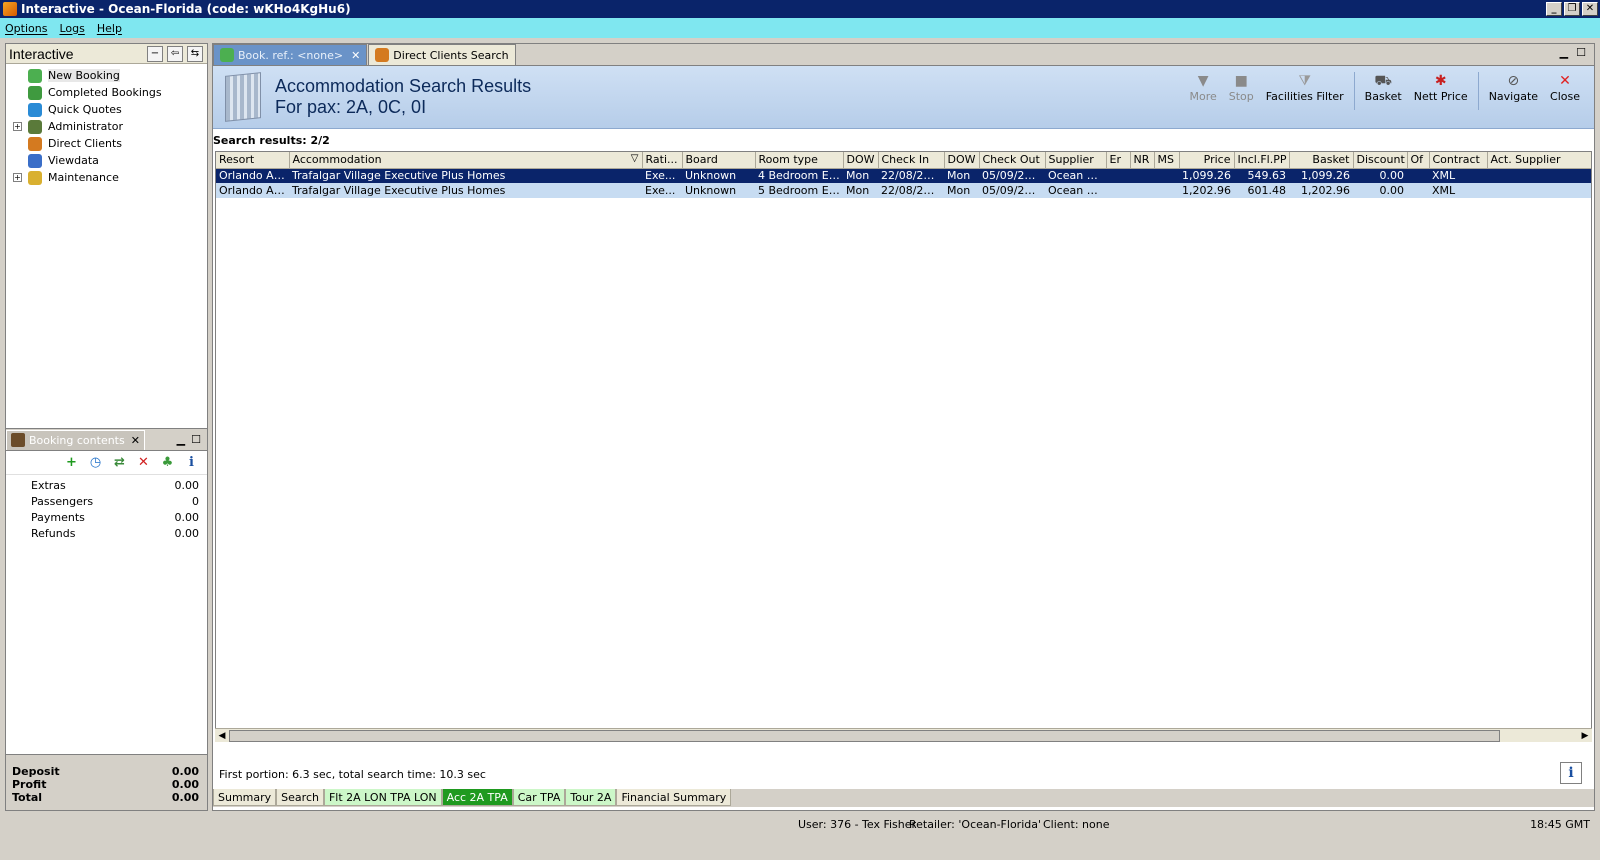 The width and height of the screenshot is (1600, 860). Describe the element at coordinates (1478, 91) in the screenshot. I see `toolbar-separator` at that location.